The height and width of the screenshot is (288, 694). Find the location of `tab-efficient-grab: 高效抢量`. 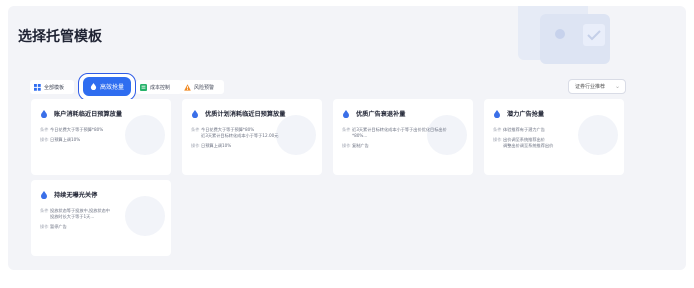

tab-efficient-grab: 高效抢量 is located at coordinates (107, 86).